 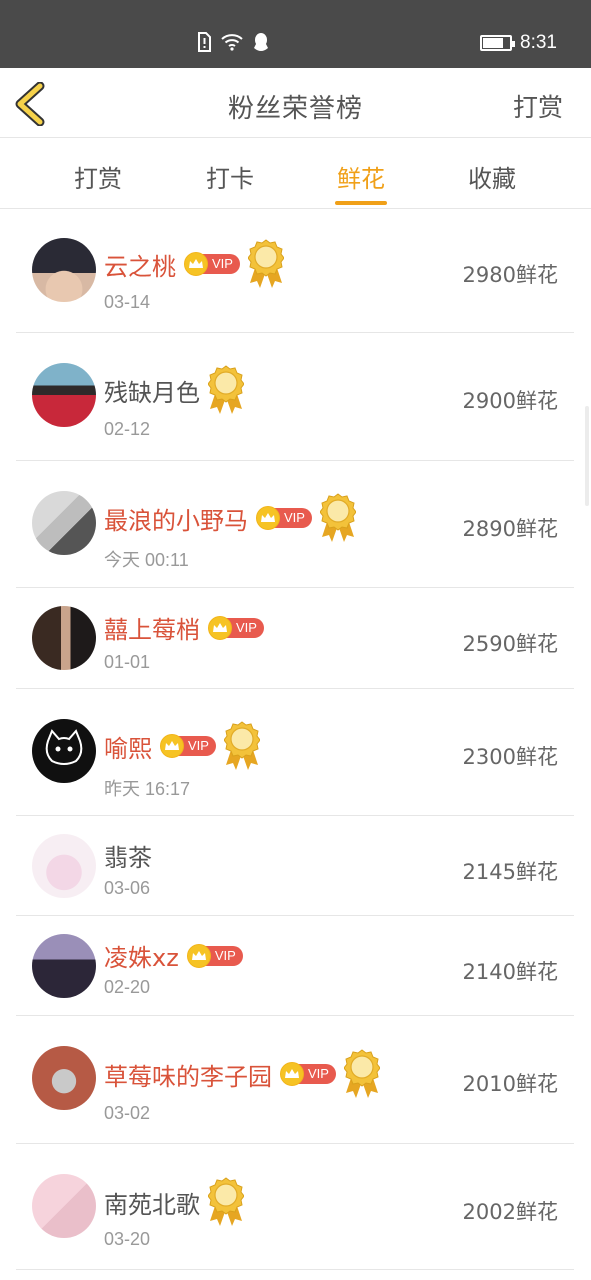 What do you see at coordinates (538, 106) in the screenshot?
I see `tip-button: 打赏` at bounding box center [538, 106].